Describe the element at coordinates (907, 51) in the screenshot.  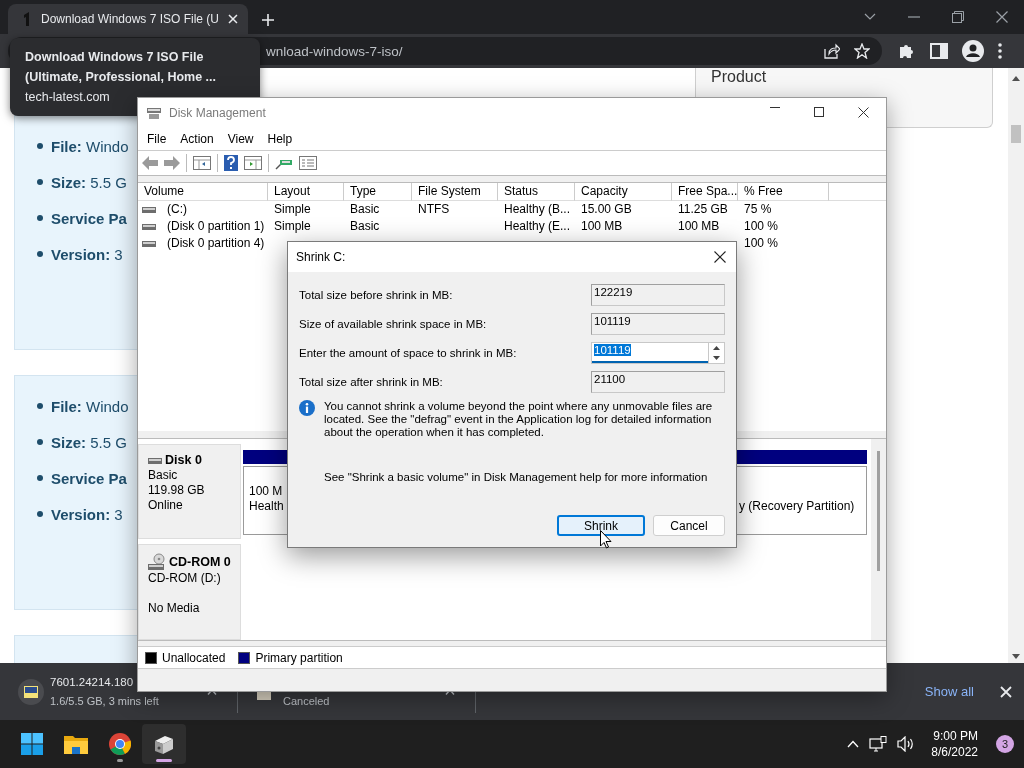
I see `puzzle-icon` at that location.